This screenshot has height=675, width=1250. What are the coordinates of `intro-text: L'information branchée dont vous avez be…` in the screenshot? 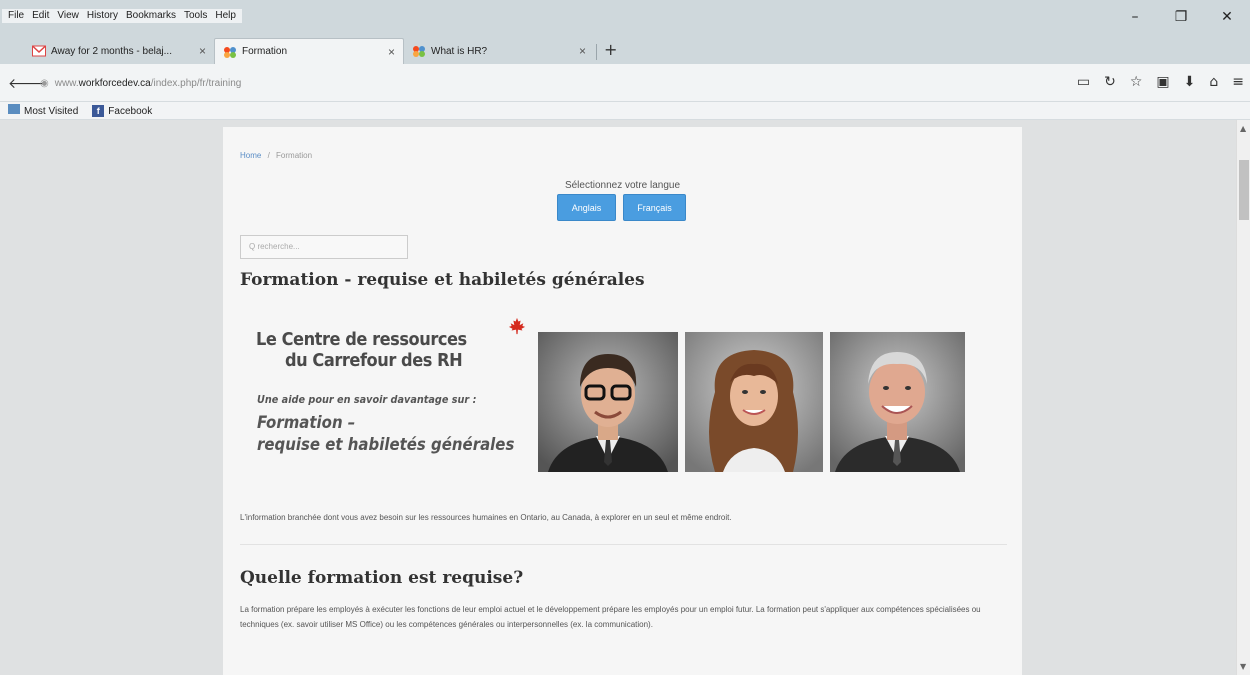 It's located at (486, 517).